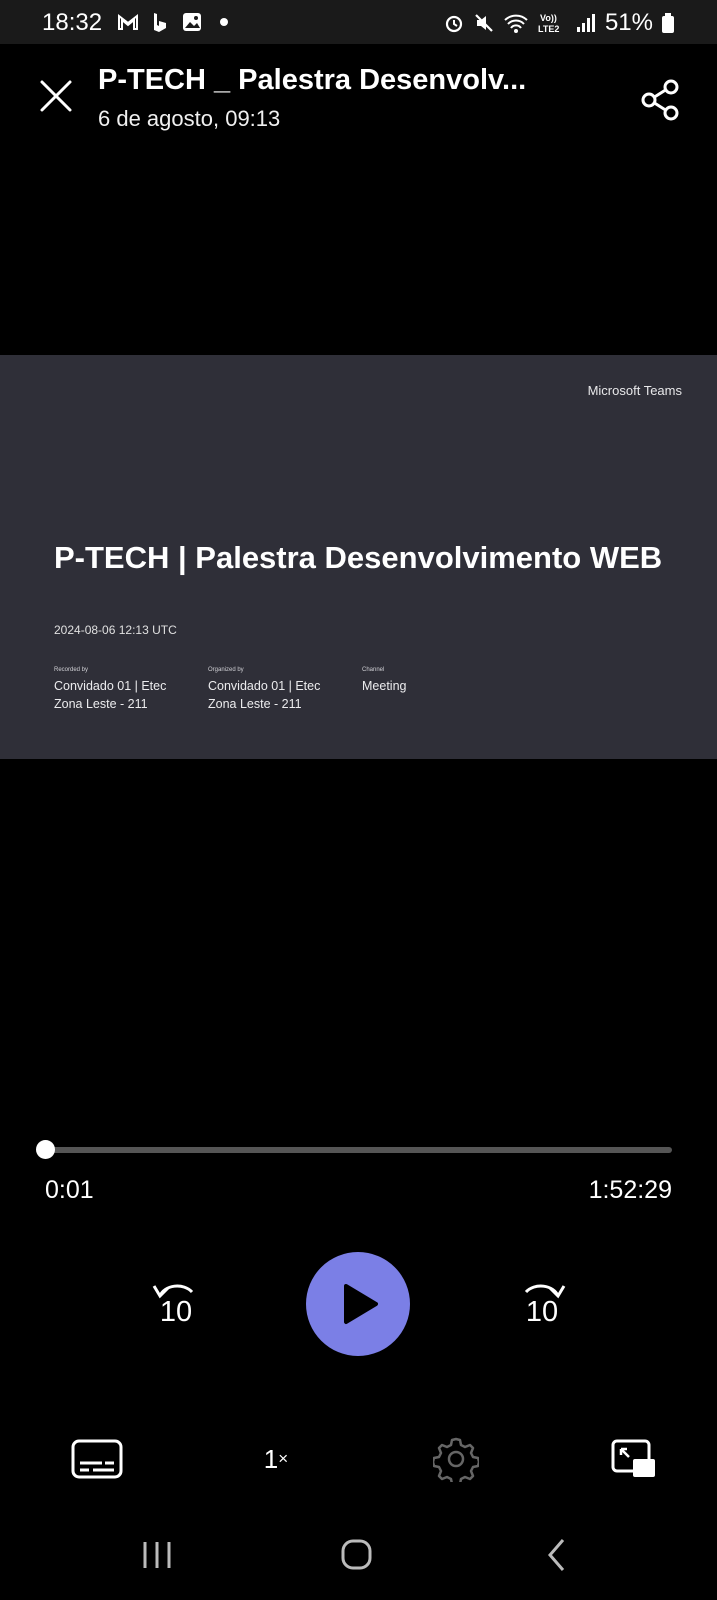 Image resolution: width=717 pixels, height=1600 pixels. Describe the element at coordinates (189, 118) in the screenshot. I see `page-subtitle: 6 de agosto, 09:13` at that location.